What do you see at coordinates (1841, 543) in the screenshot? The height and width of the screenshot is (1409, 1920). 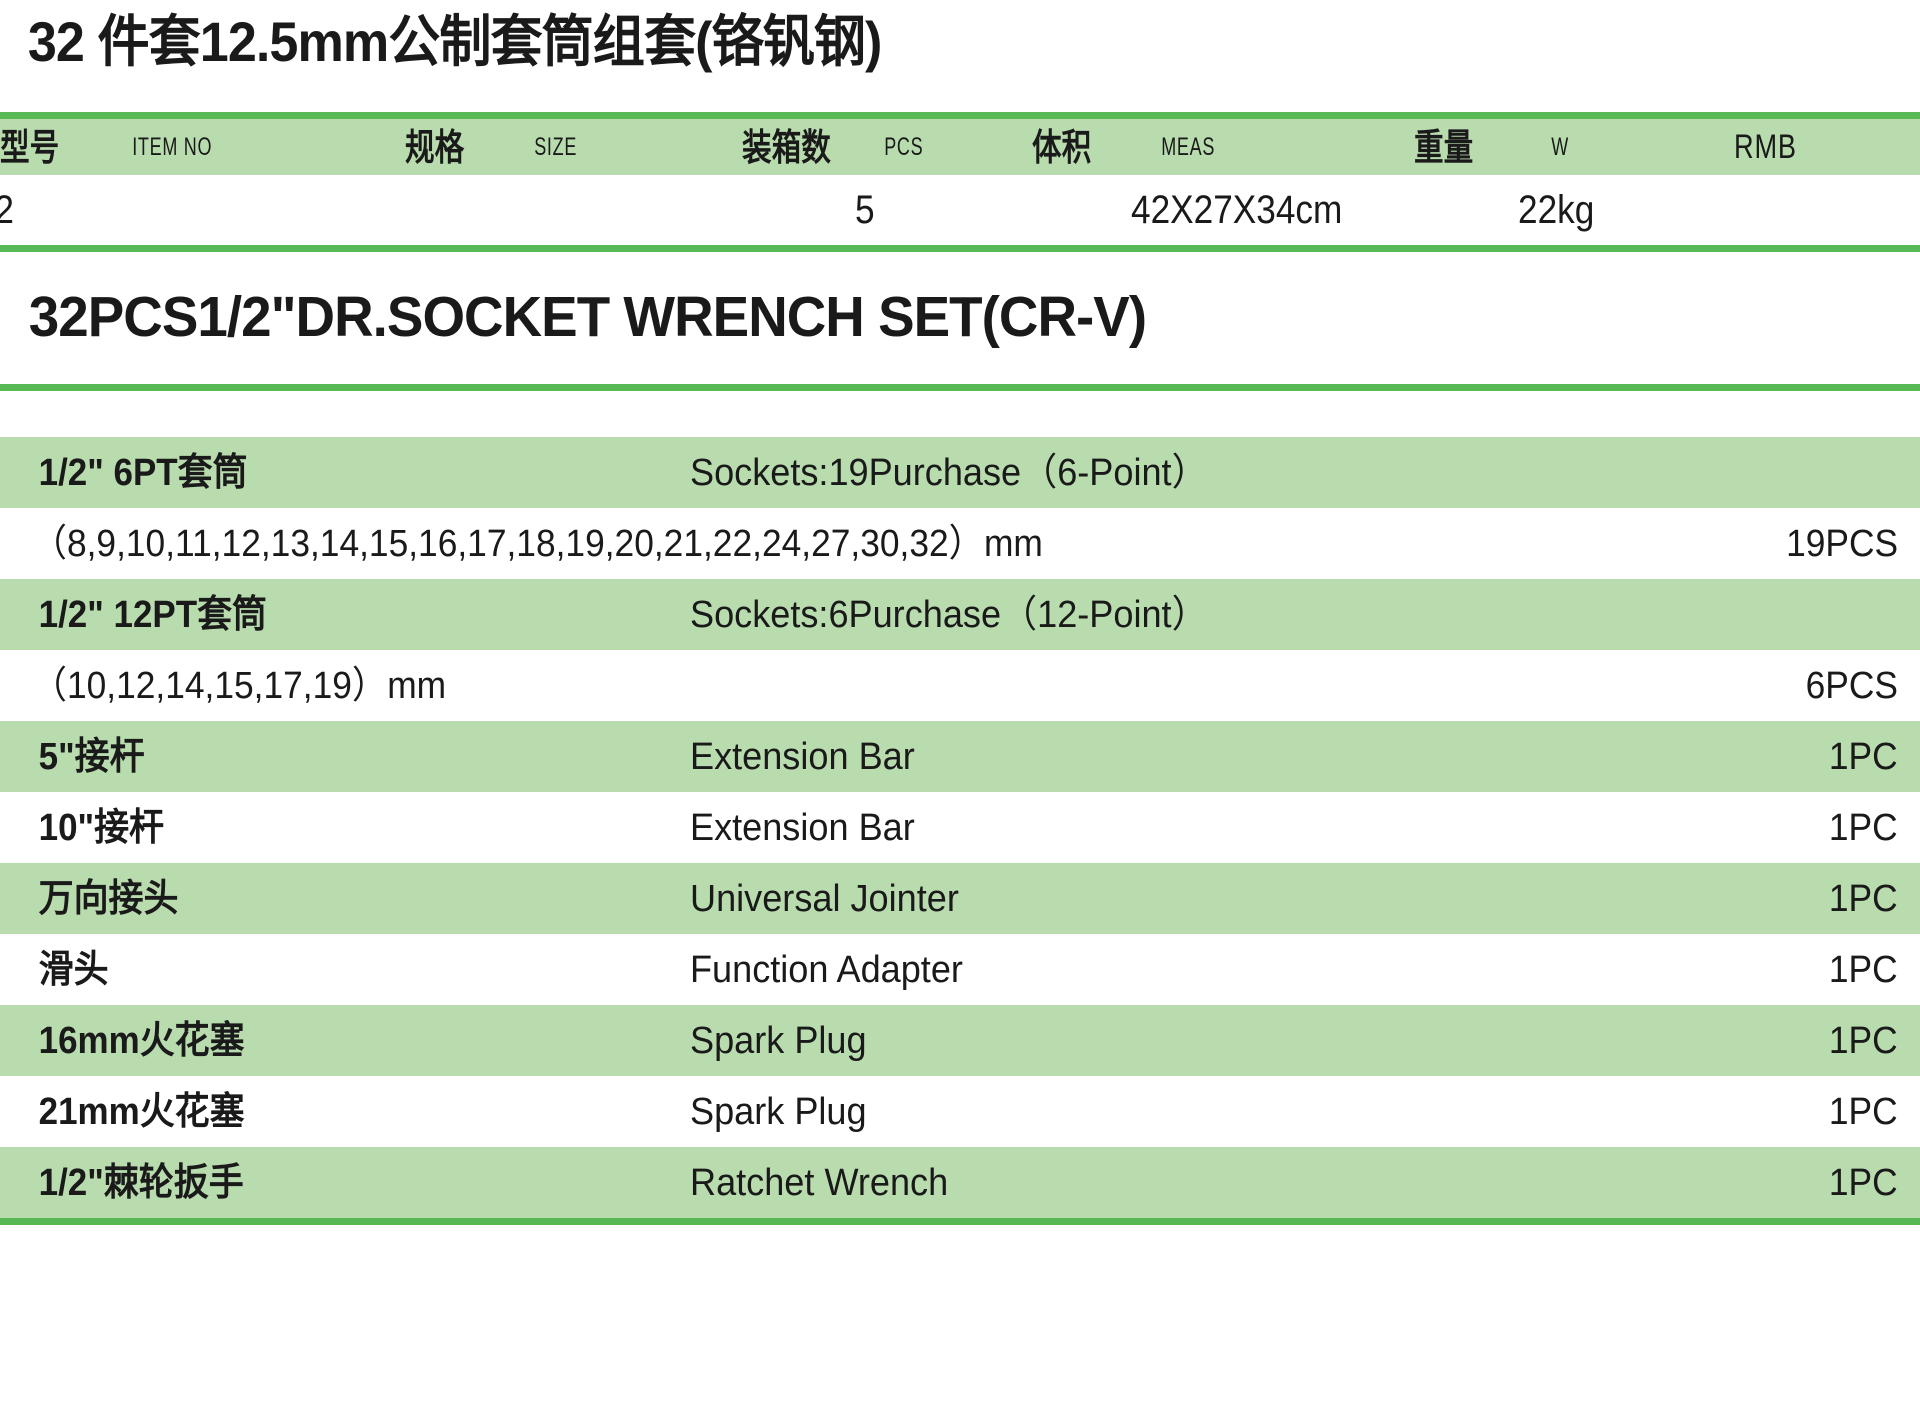 I see `item-qty: 19PCS` at bounding box center [1841, 543].